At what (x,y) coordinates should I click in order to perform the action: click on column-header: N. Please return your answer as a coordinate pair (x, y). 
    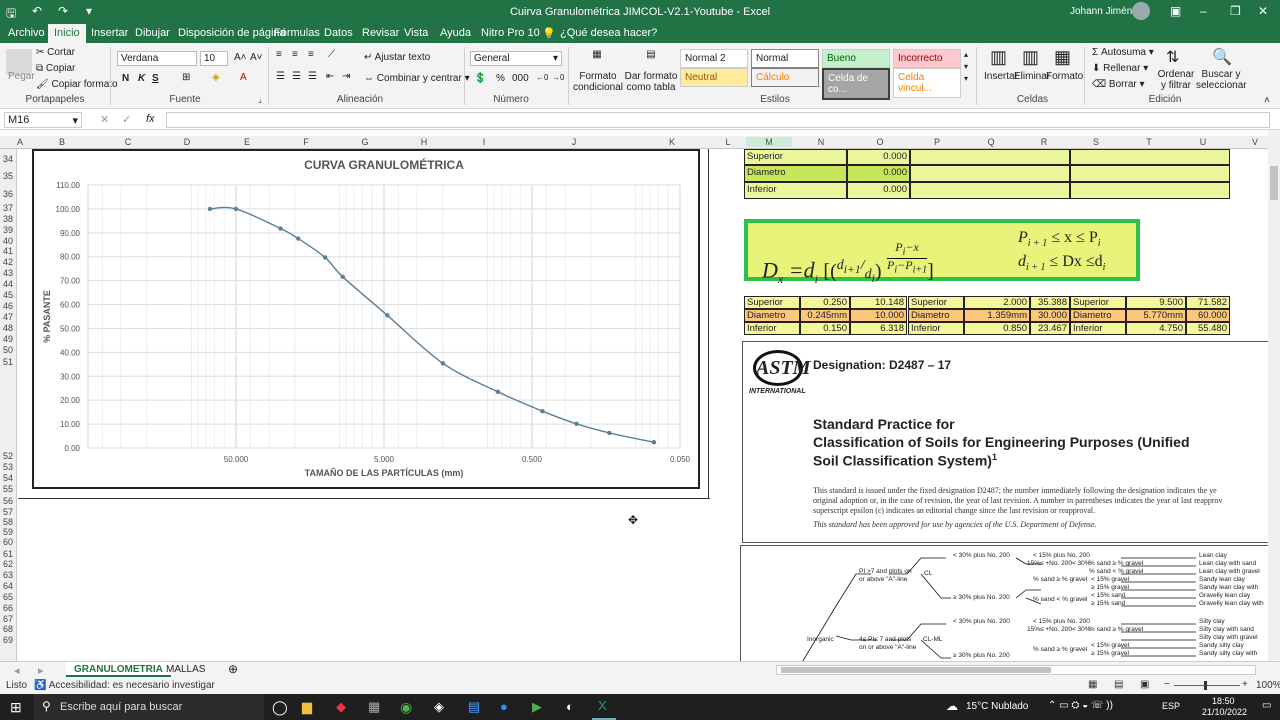
    Looking at the image, I should click on (821, 142).